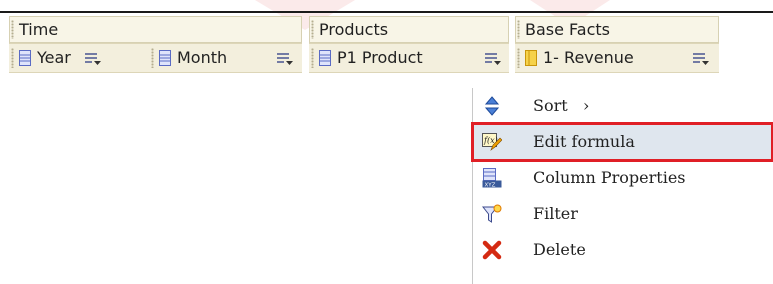 The width and height of the screenshot is (773, 284). I want to click on menu-item-delete: Delete, so click(623, 250).